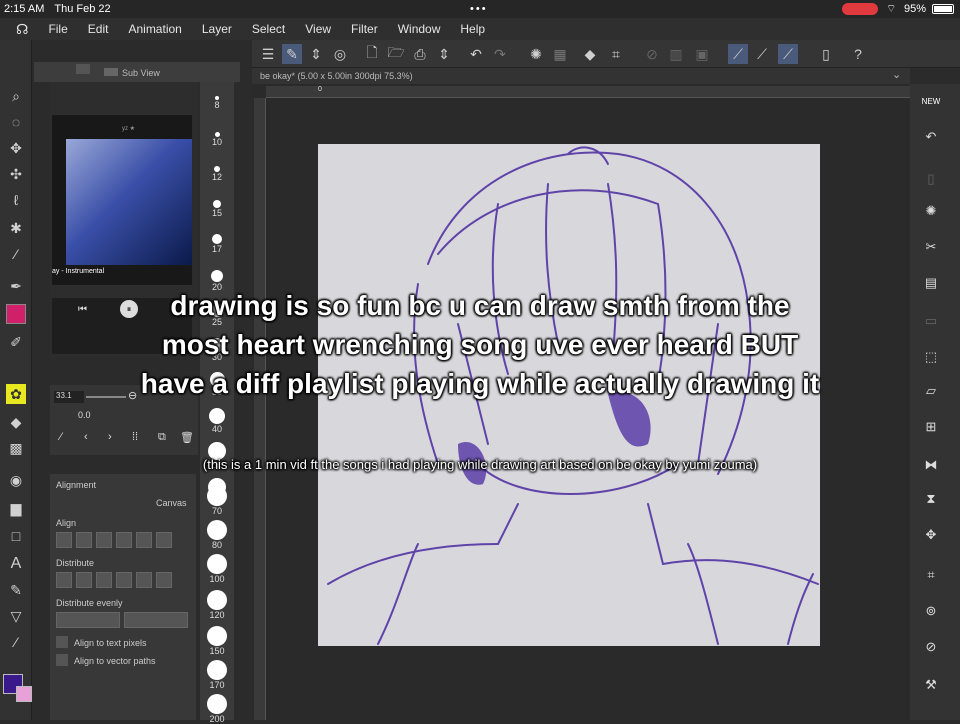 The width and height of the screenshot is (960, 724). I want to click on ruler-snap-icon: ⟋, so click(738, 54).